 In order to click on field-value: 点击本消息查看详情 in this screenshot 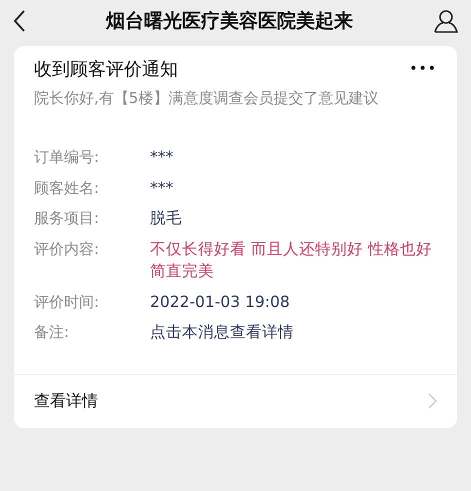, I will do `click(222, 333)`.